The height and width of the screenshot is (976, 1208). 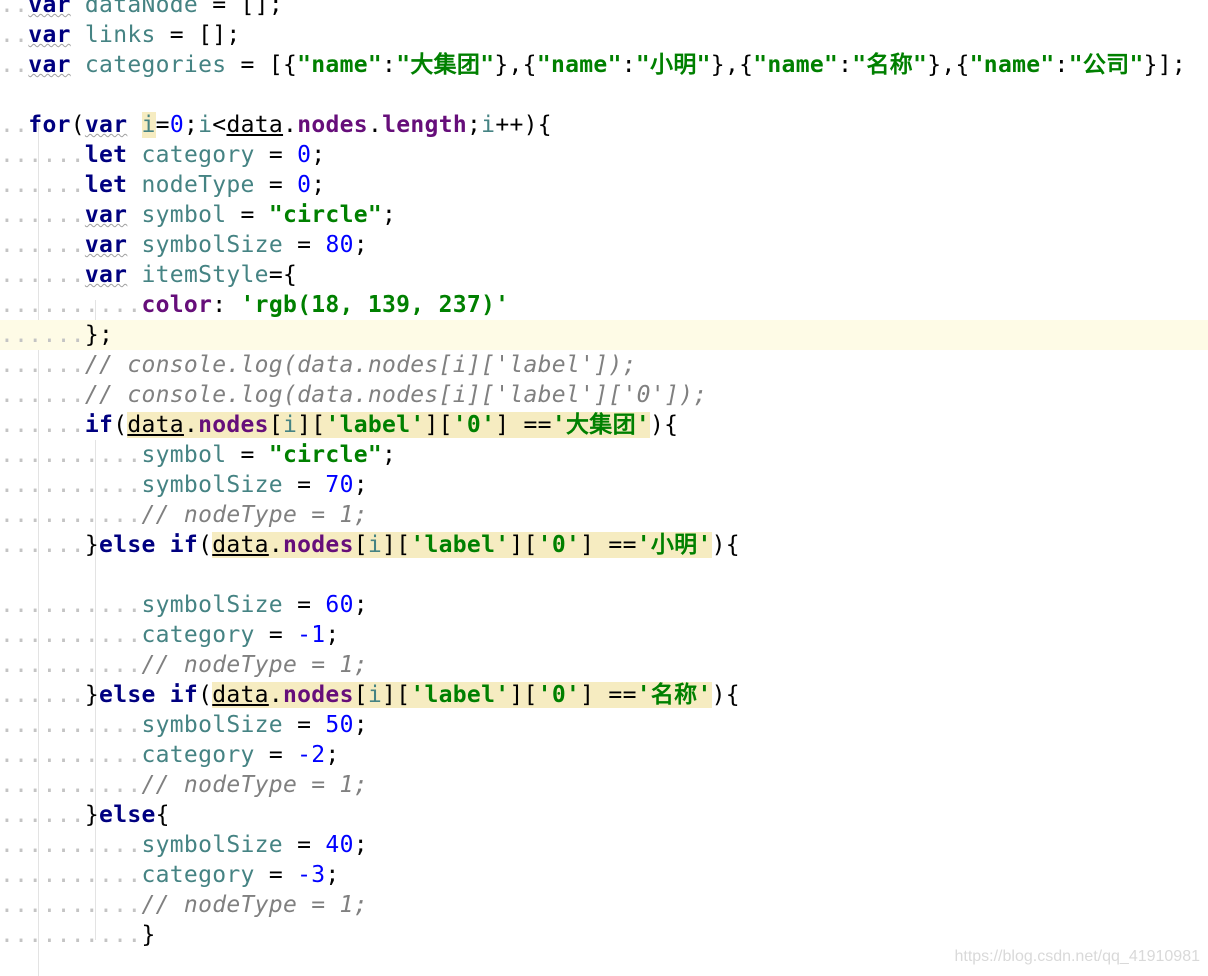 What do you see at coordinates (176, 125) in the screenshot?
I see `code-token: 0` at bounding box center [176, 125].